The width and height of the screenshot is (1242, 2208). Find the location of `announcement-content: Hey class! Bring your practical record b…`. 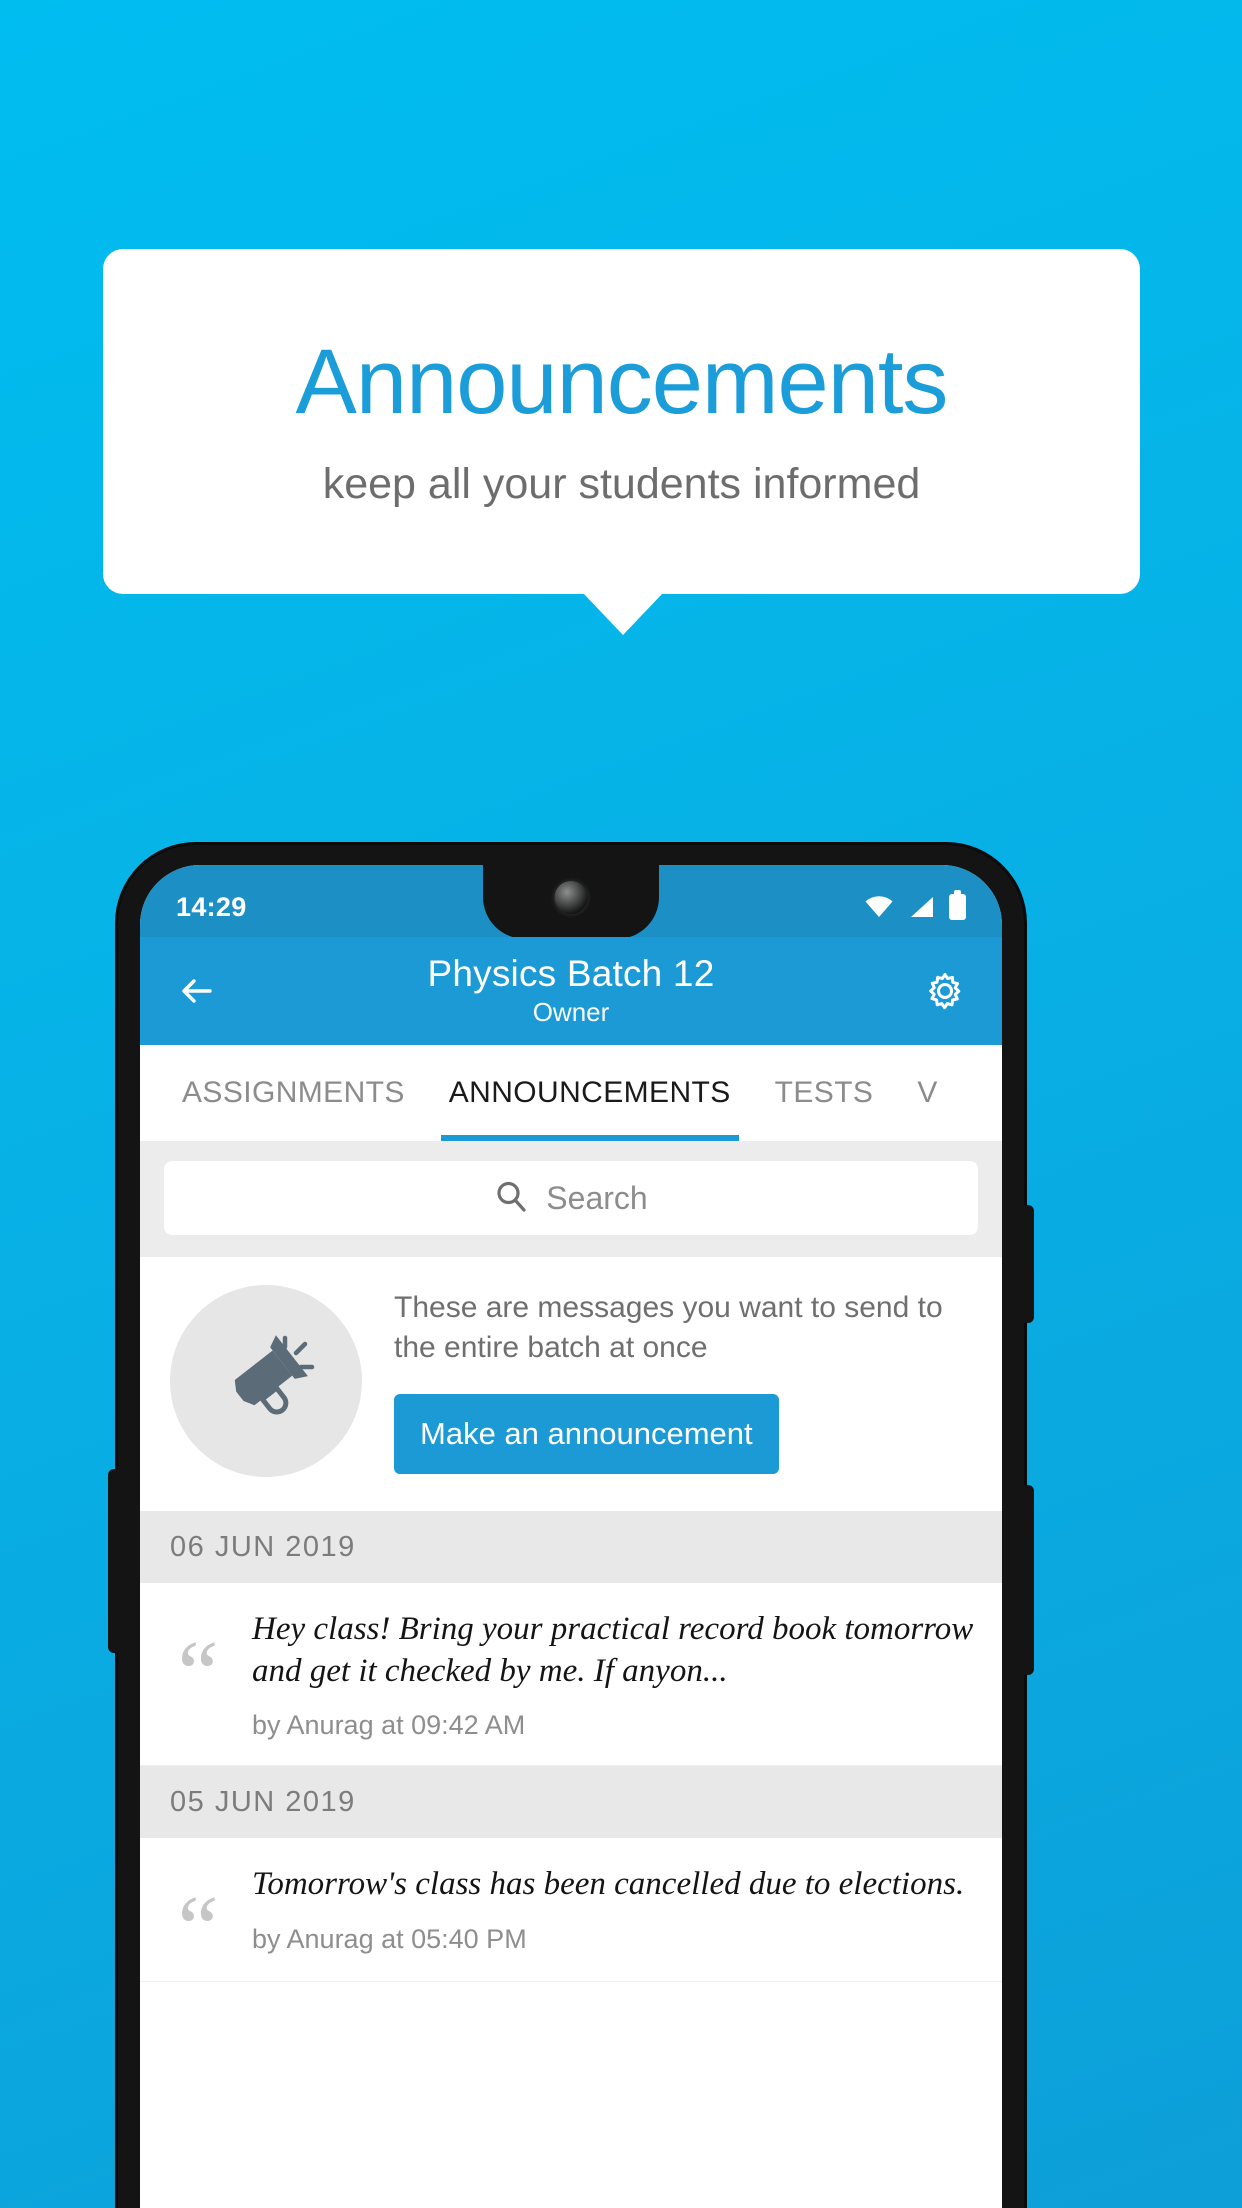

announcement-content: Hey class! Bring your practical record b… is located at coordinates (614, 1675).